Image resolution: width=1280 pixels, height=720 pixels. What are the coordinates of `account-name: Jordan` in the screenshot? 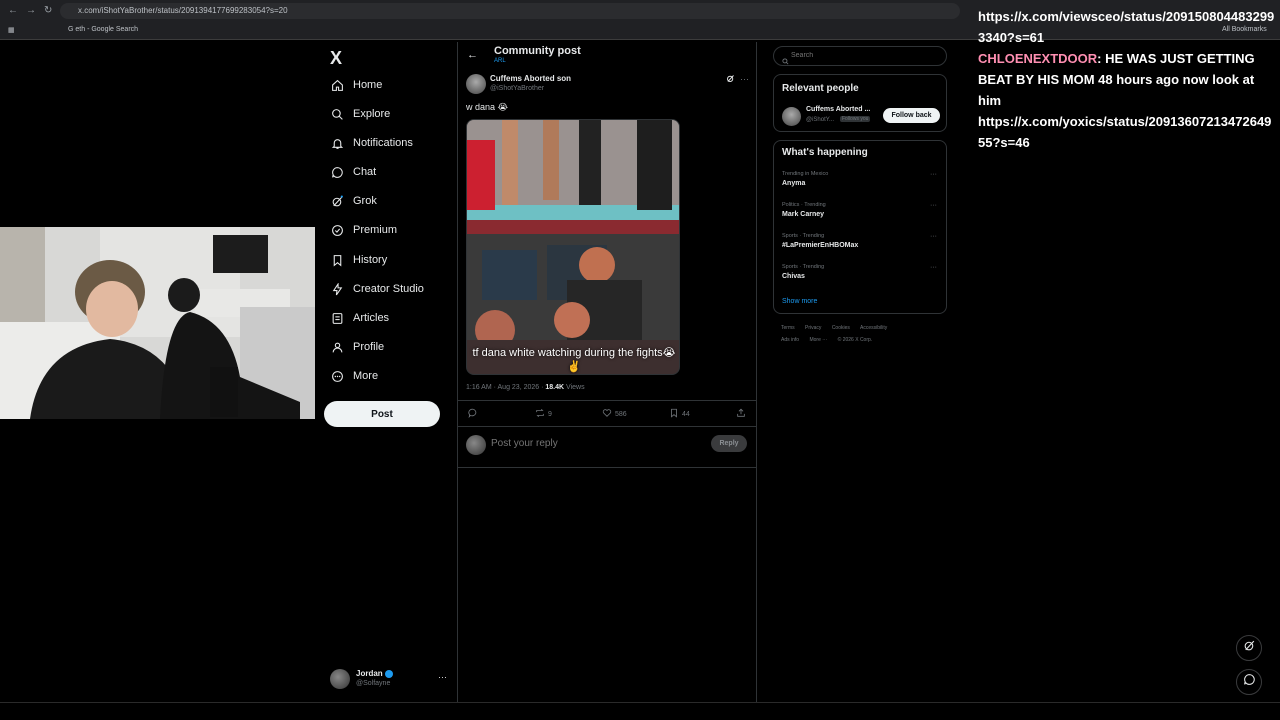 It's located at (369, 673).